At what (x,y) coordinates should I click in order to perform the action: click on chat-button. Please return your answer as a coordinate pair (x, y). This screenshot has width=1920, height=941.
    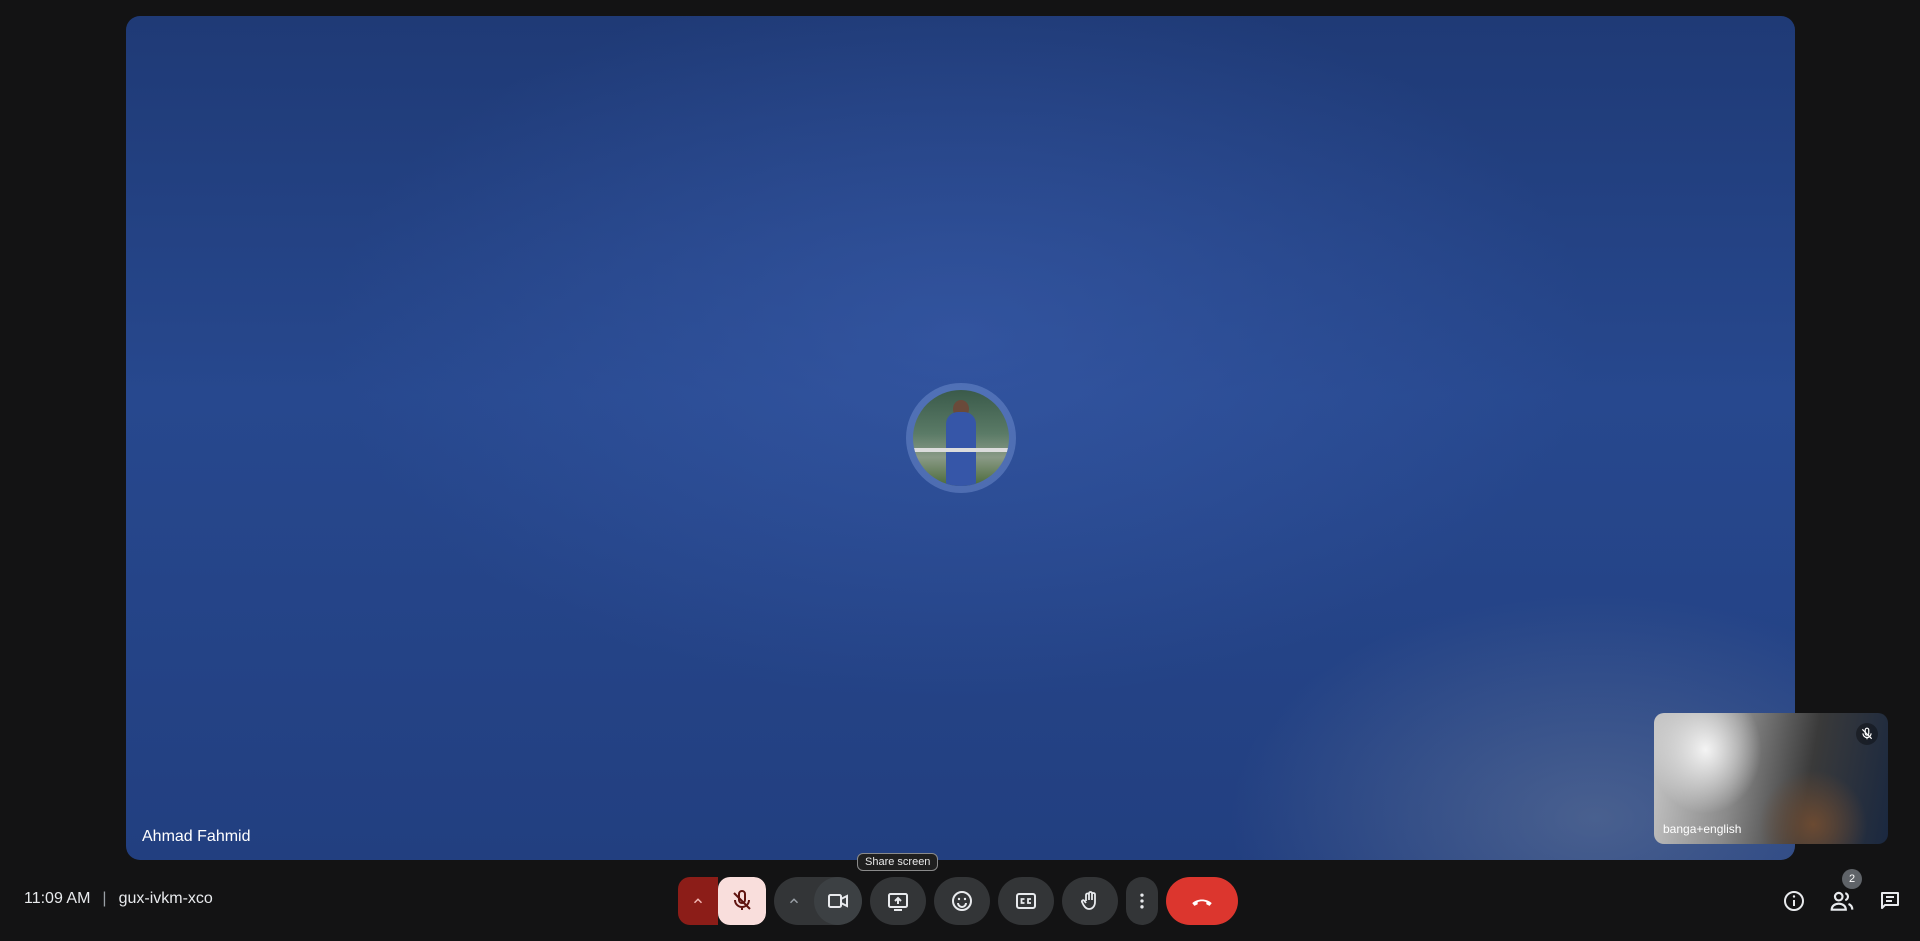
    Looking at the image, I should click on (1890, 901).